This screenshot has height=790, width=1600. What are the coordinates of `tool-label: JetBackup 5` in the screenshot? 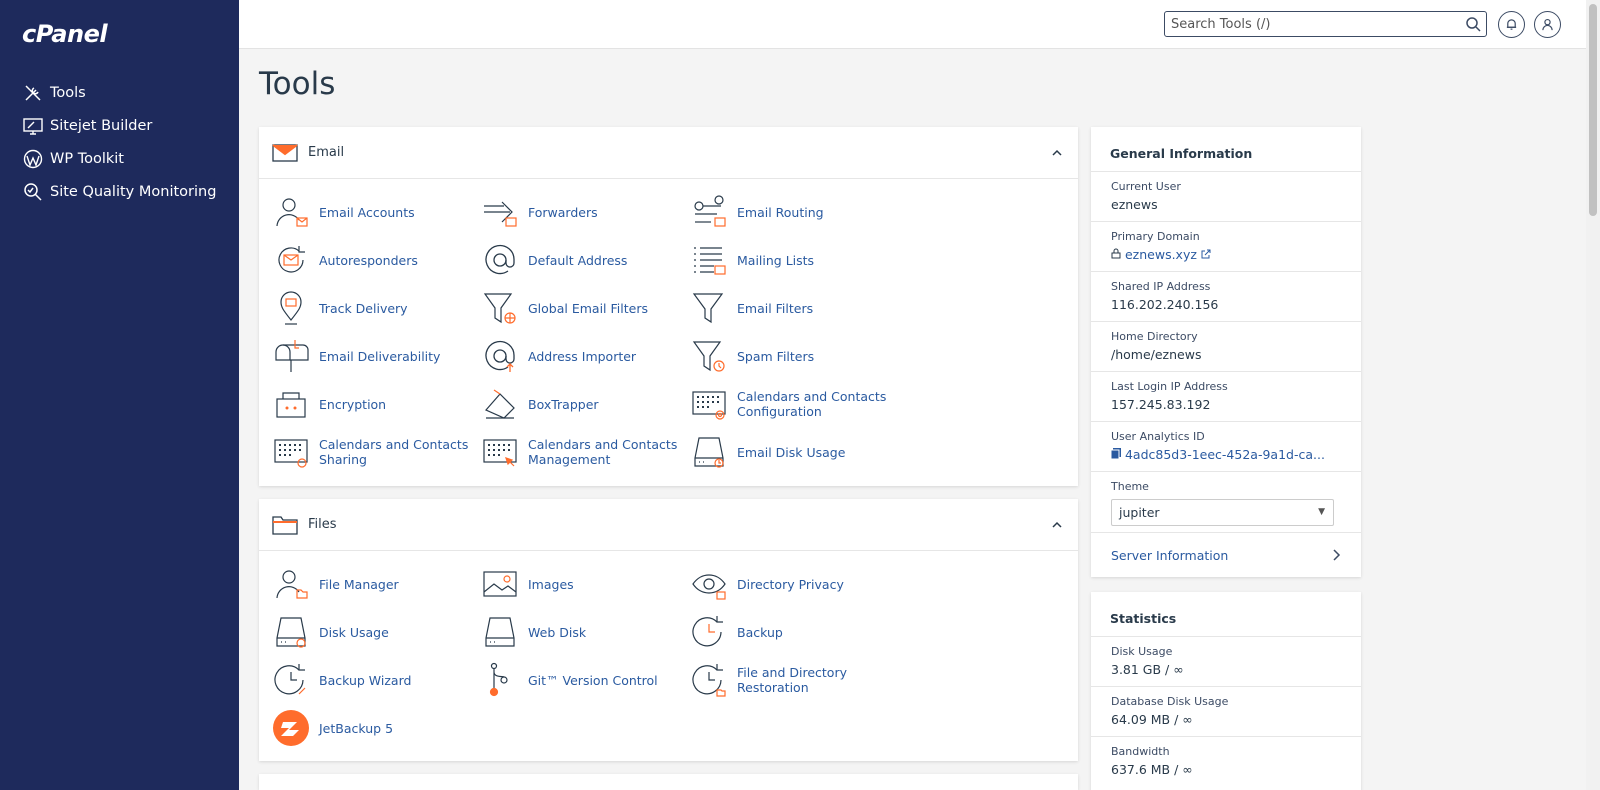 It's located at (356, 728).